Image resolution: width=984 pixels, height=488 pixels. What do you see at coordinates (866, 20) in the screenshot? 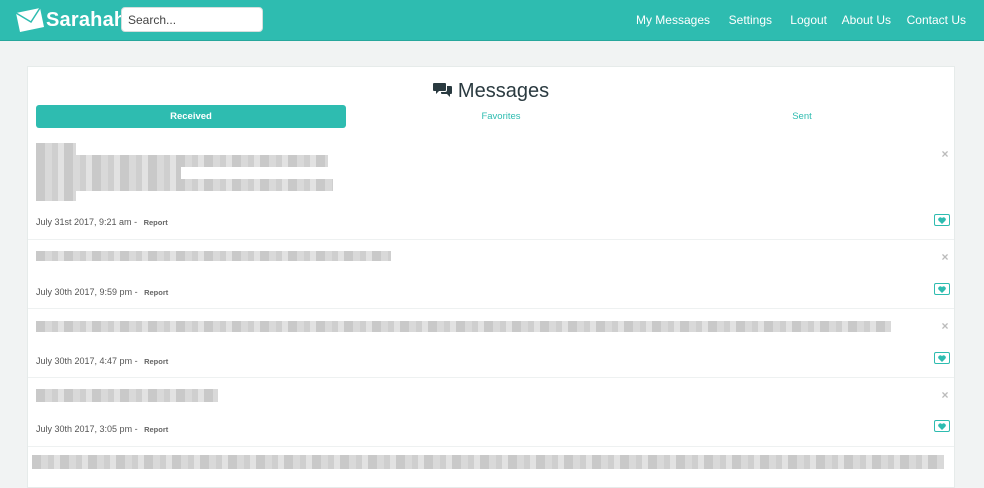
I see `nav-about-us: About Us` at bounding box center [866, 20].